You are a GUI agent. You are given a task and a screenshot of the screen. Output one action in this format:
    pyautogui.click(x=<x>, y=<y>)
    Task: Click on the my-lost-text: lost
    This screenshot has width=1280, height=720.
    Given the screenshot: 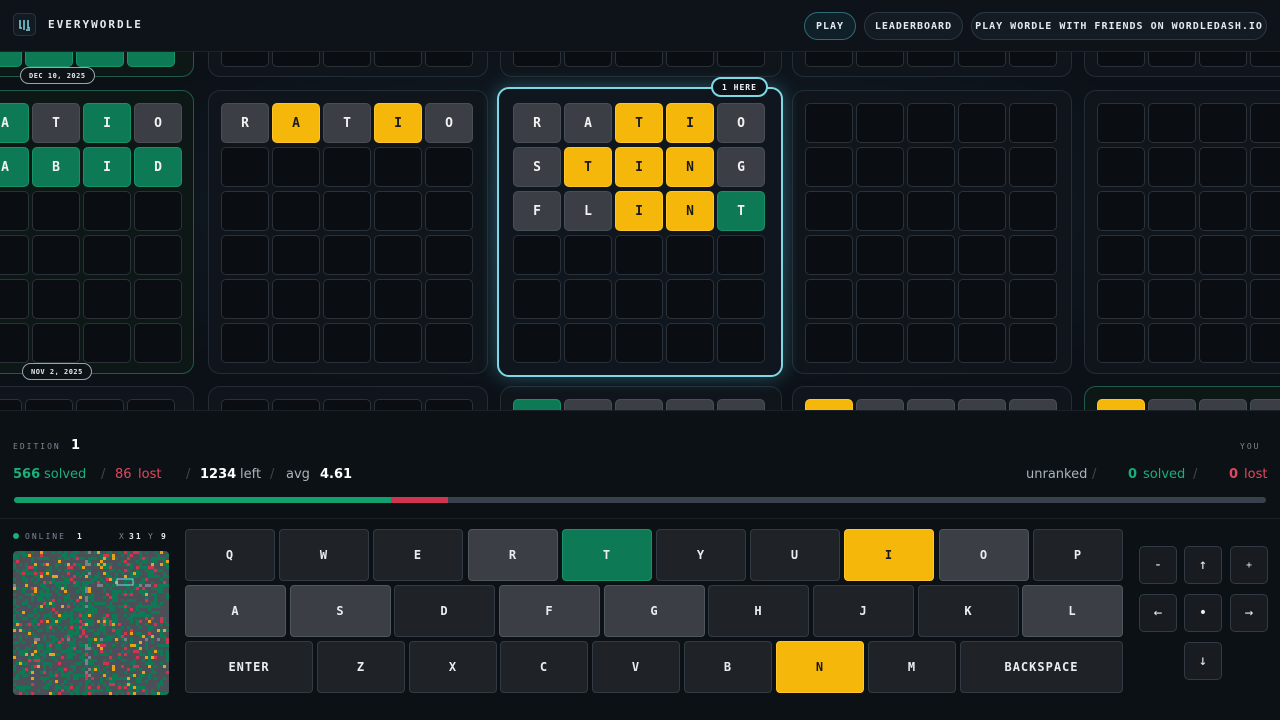 What is the action you would take?
    pyautogui.click(x=1256, y=474)
    